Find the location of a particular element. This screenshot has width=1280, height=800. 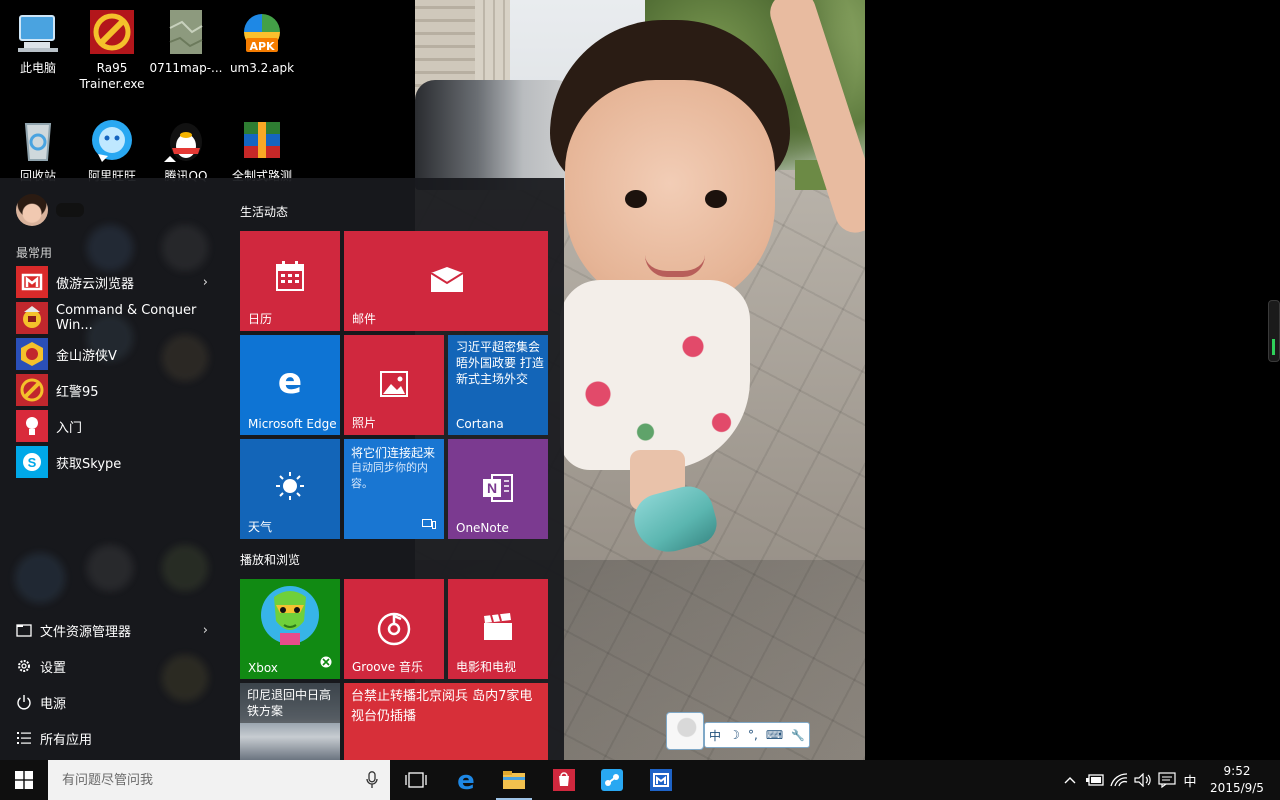

jinshan-youxia-icon is located at coordinates (32, 354).